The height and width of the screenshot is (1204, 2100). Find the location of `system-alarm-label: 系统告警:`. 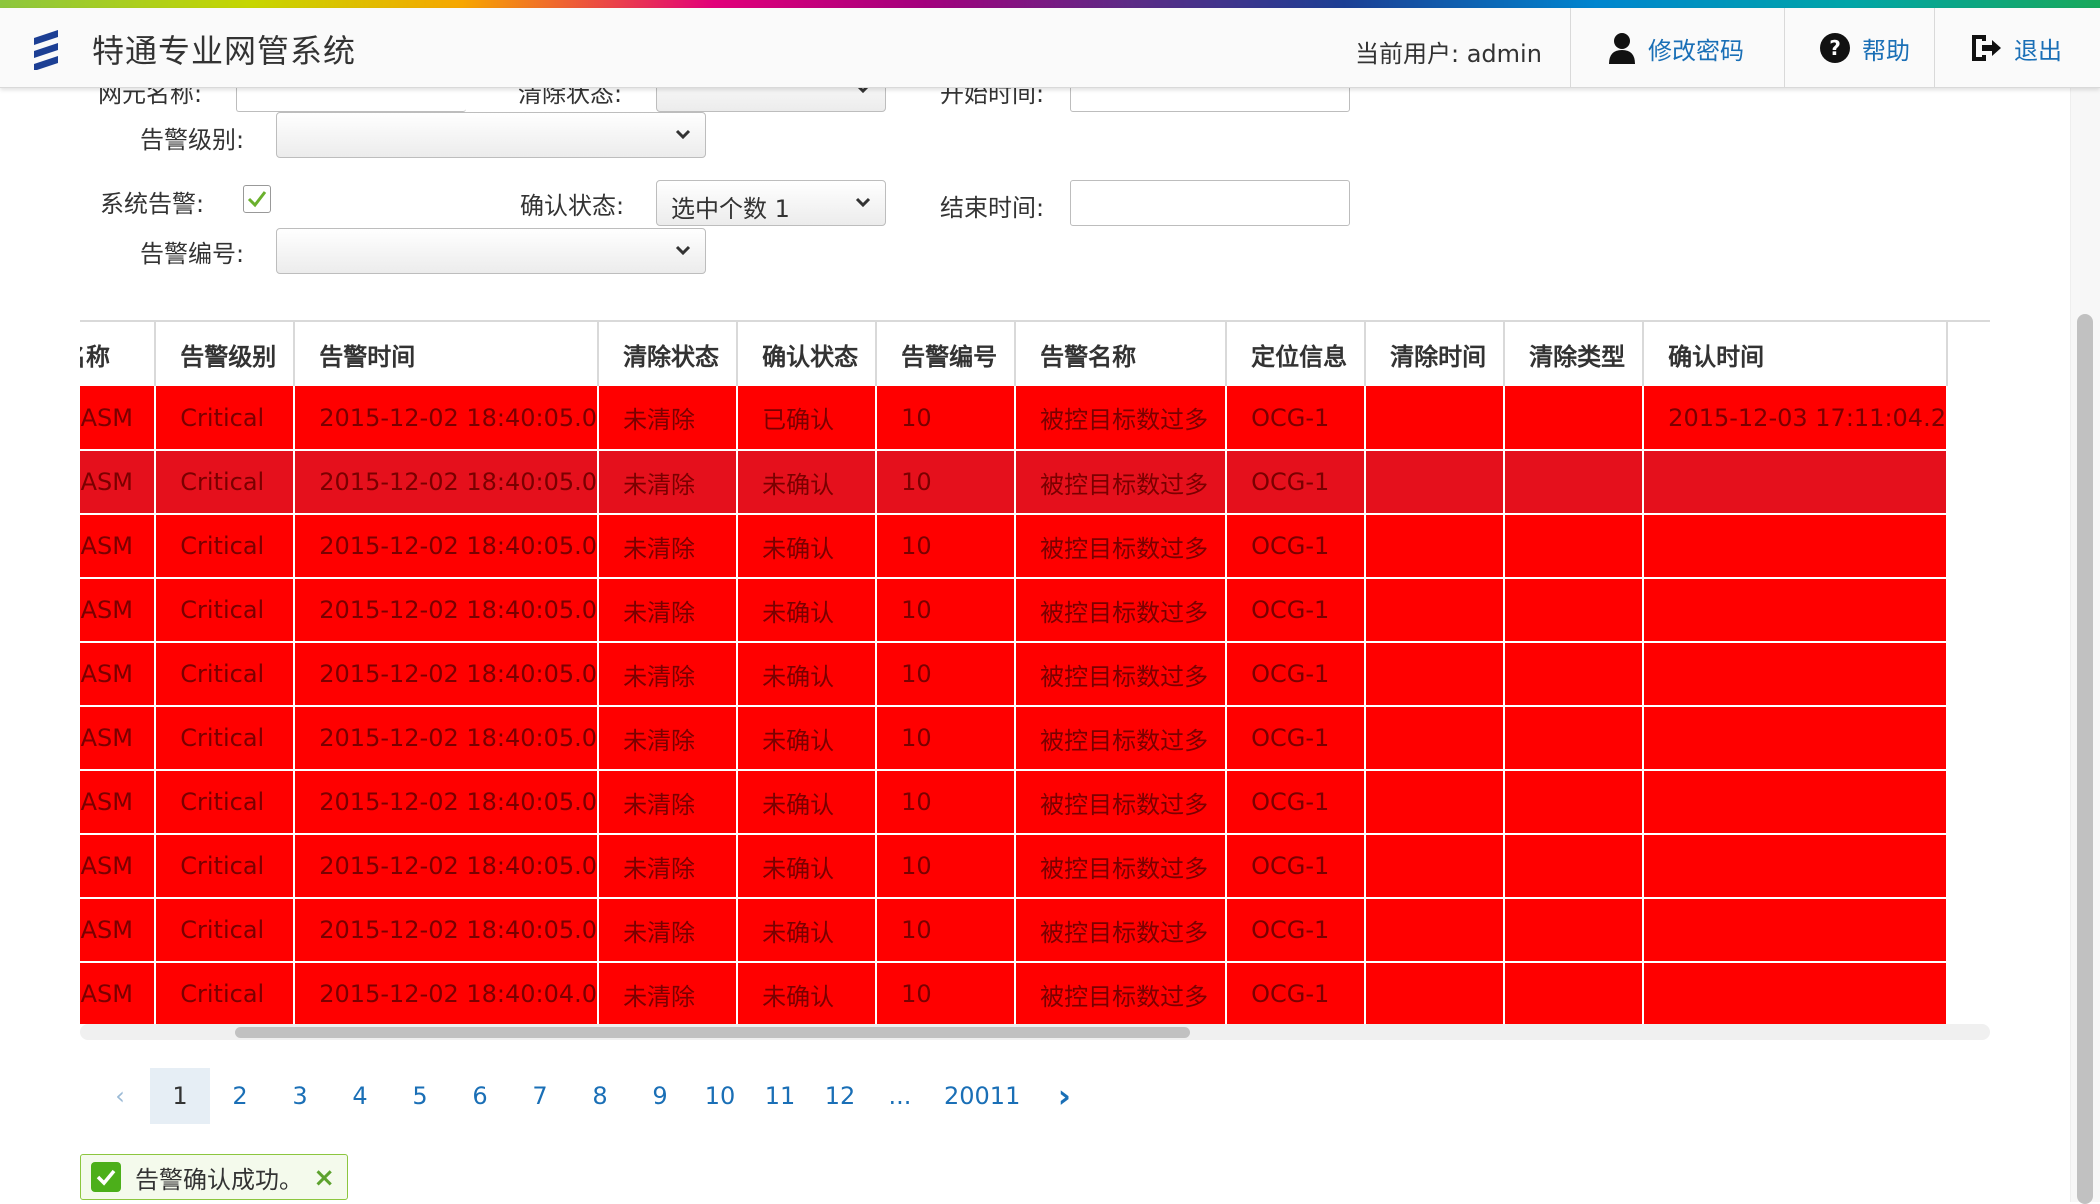

system-alarm-label: 系统告警: is located at coordinates (152, 204).